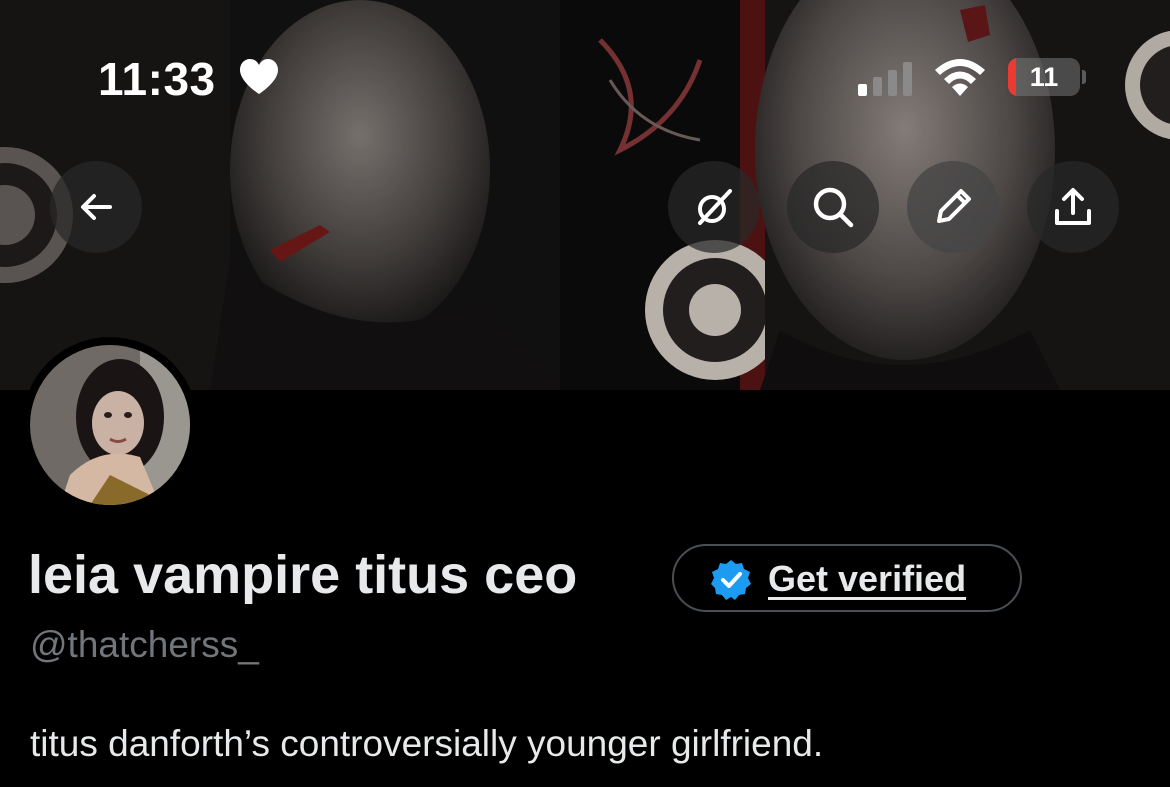  I want to click on battery-level: 11, so click(1044, 77).